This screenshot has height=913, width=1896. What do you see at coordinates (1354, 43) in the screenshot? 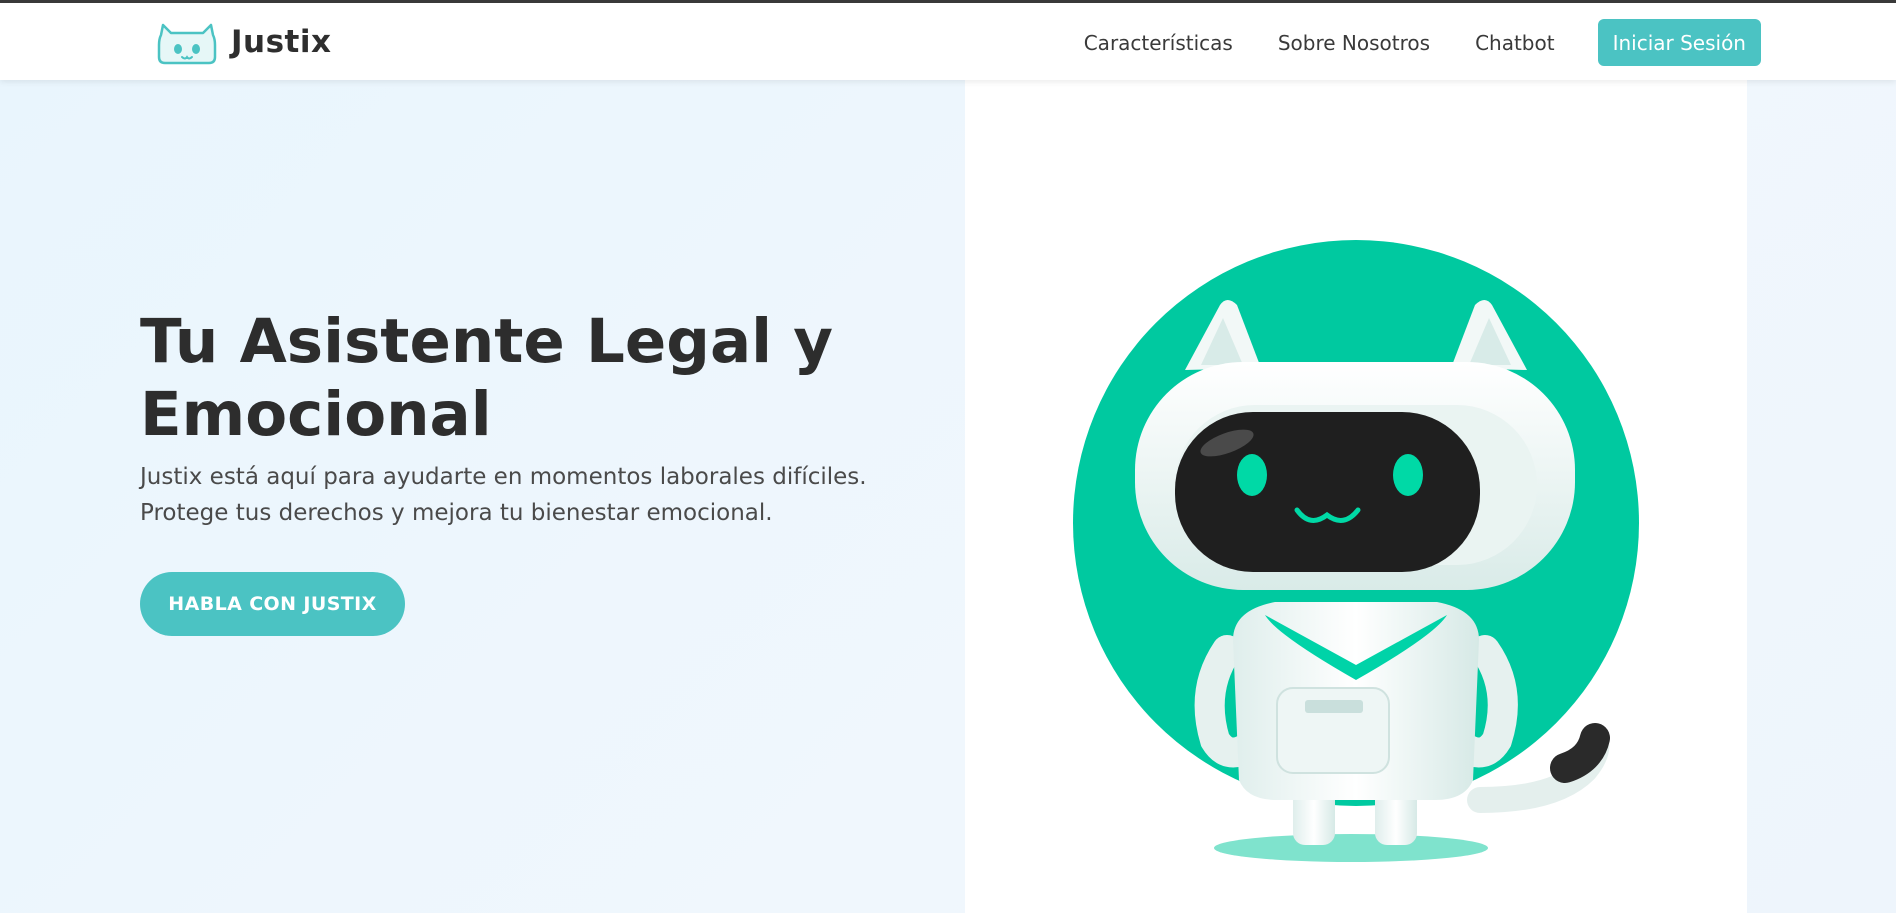
I see `nav-link-sobre-nosotros: Sobre Nosotros` at bounding box center [1354, 43].